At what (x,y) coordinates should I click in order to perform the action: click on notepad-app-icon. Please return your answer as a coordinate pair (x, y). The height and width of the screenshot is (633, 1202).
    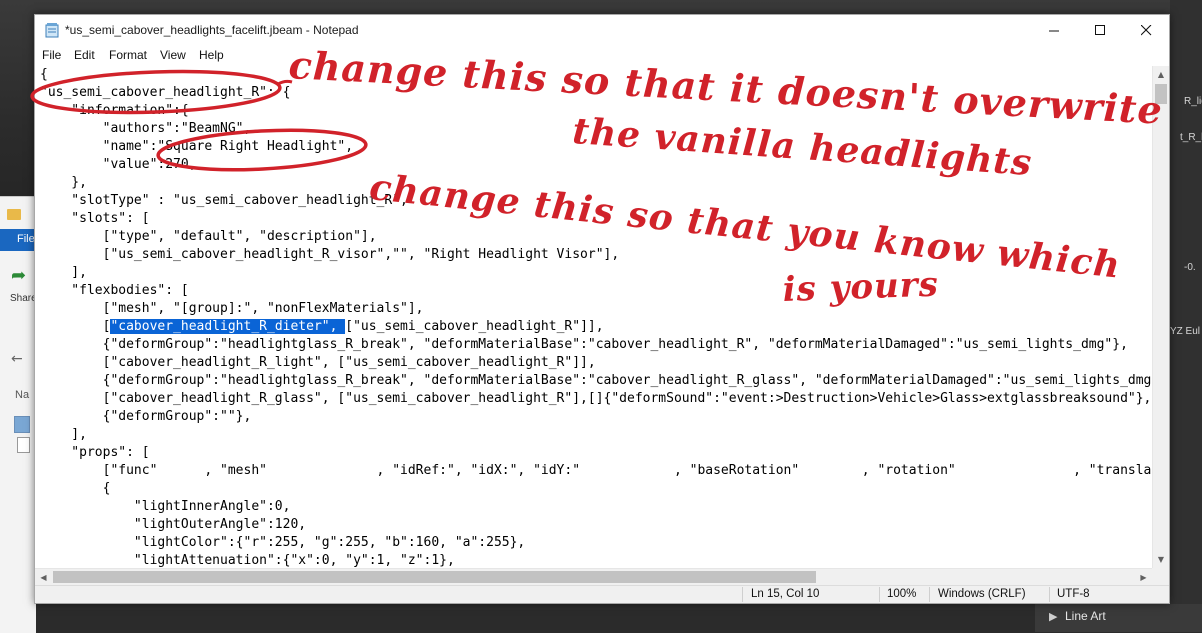
    Looking at the image, I should click on (52, 30).